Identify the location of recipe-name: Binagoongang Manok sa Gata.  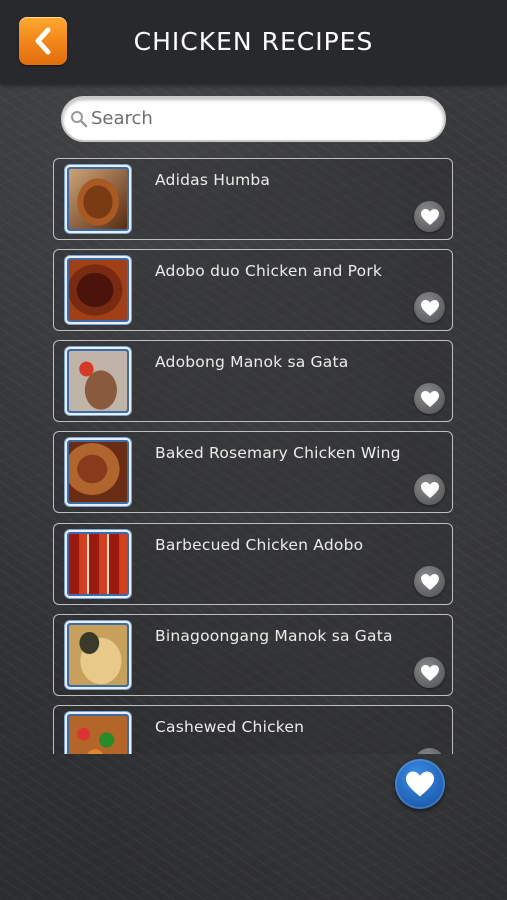
(274, 636).